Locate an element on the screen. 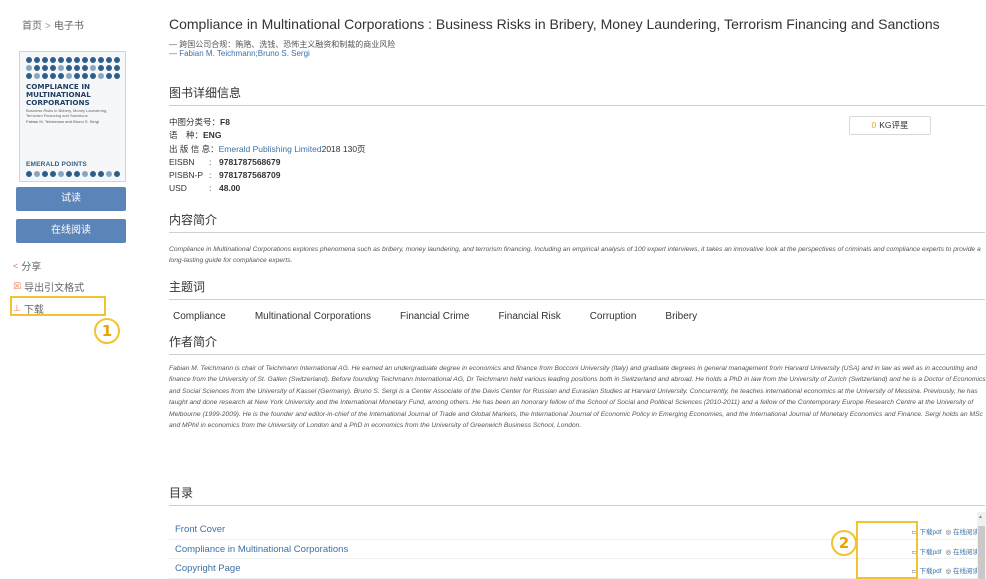 This screenshot has height=579, width=986. toc-scrollbar: ▲ is located at coordinates (981, 545).